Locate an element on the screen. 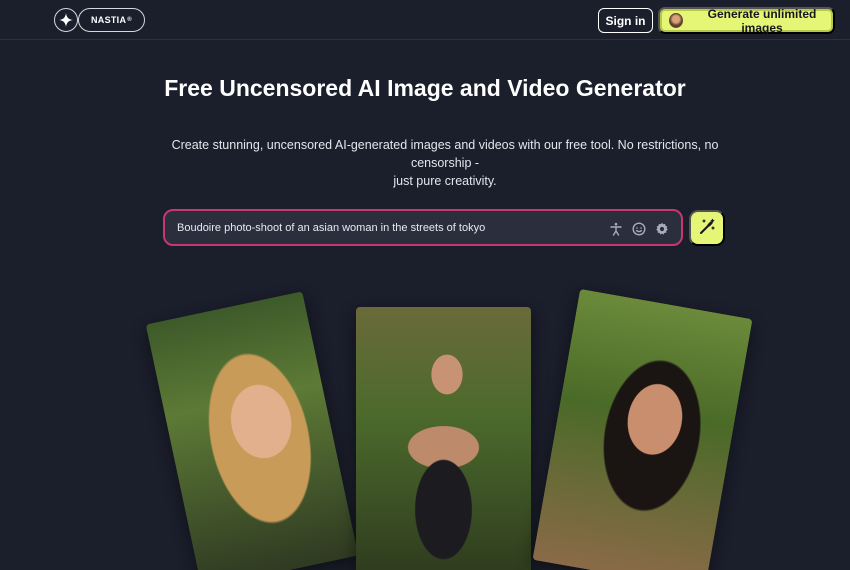  magic-wand-icon is located at coordinates (707, 228).